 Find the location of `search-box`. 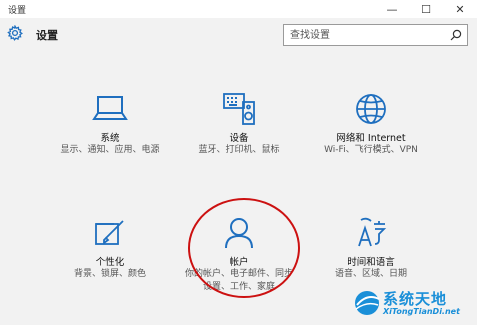

search-box is located at coordinates (375, 35).